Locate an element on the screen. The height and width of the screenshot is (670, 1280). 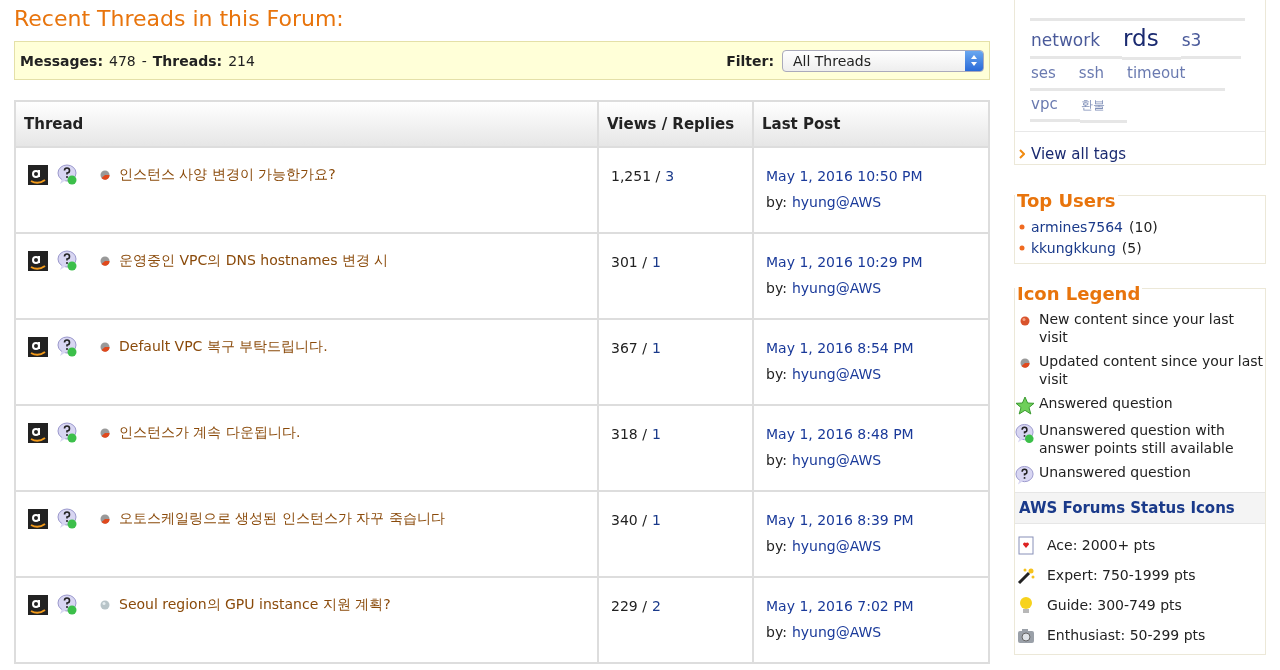
light-bulb-icon is located at coordinates (1026, 605).